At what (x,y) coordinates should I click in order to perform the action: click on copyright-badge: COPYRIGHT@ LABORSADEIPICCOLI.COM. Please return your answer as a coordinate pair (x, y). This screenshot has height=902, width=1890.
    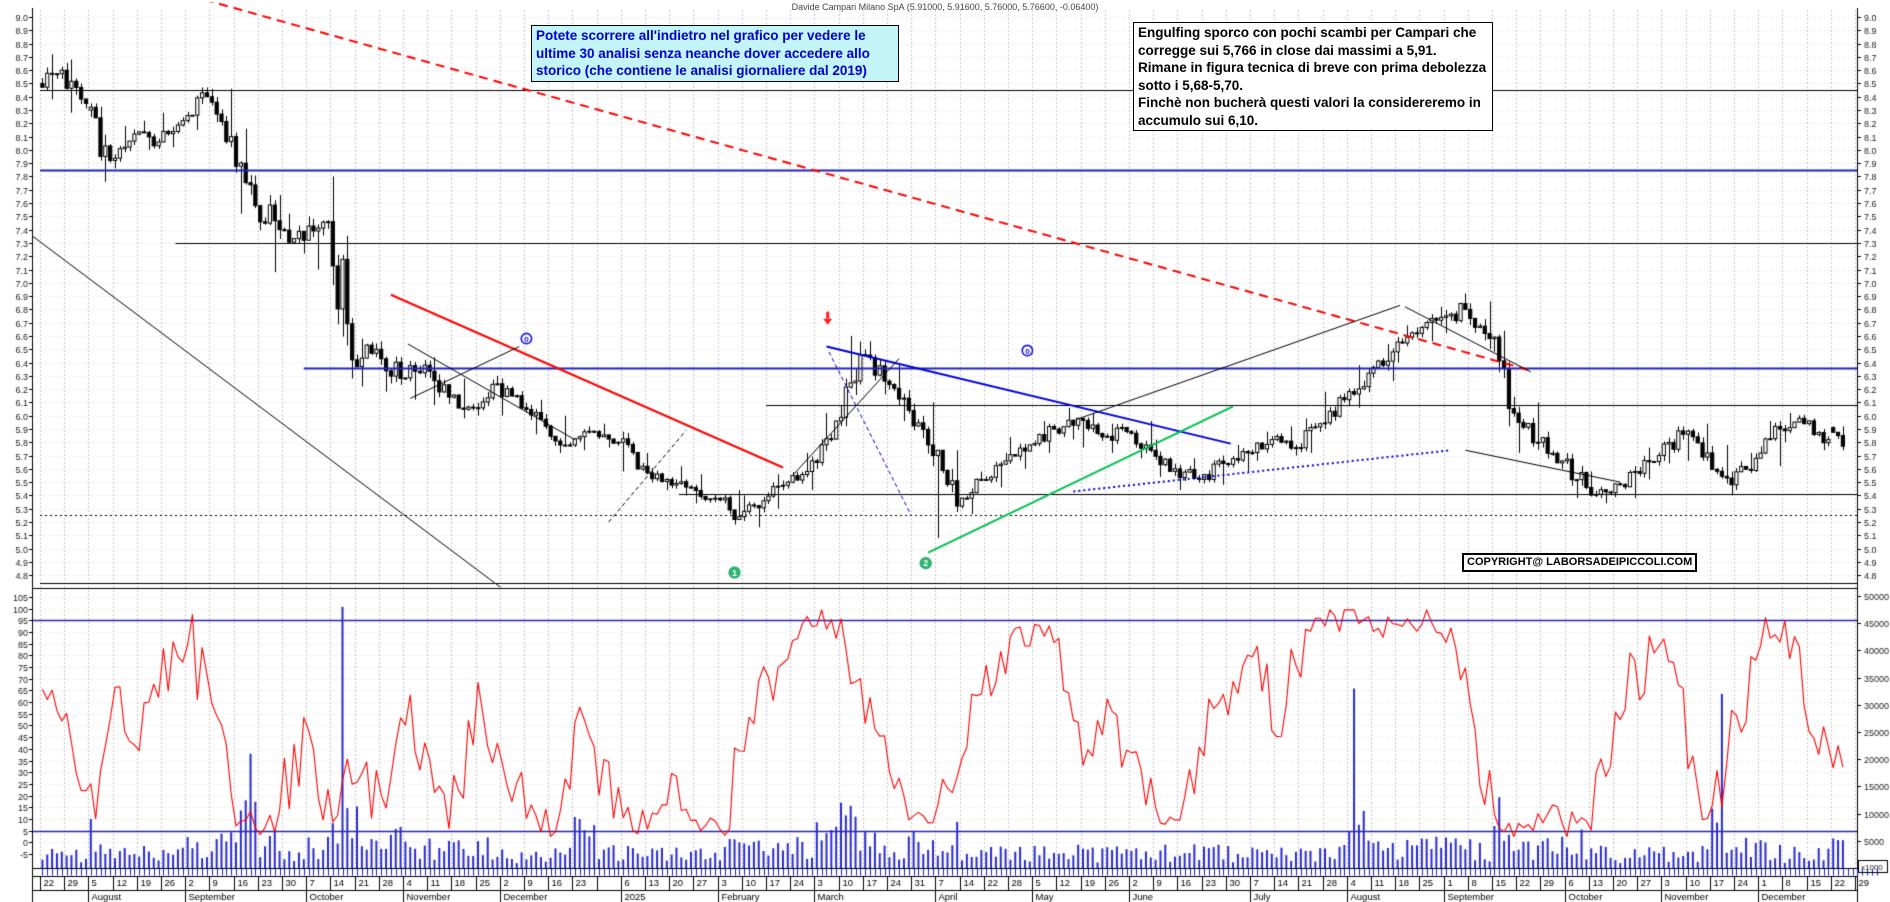
    Looking at the image, I should click on (1580, 562).